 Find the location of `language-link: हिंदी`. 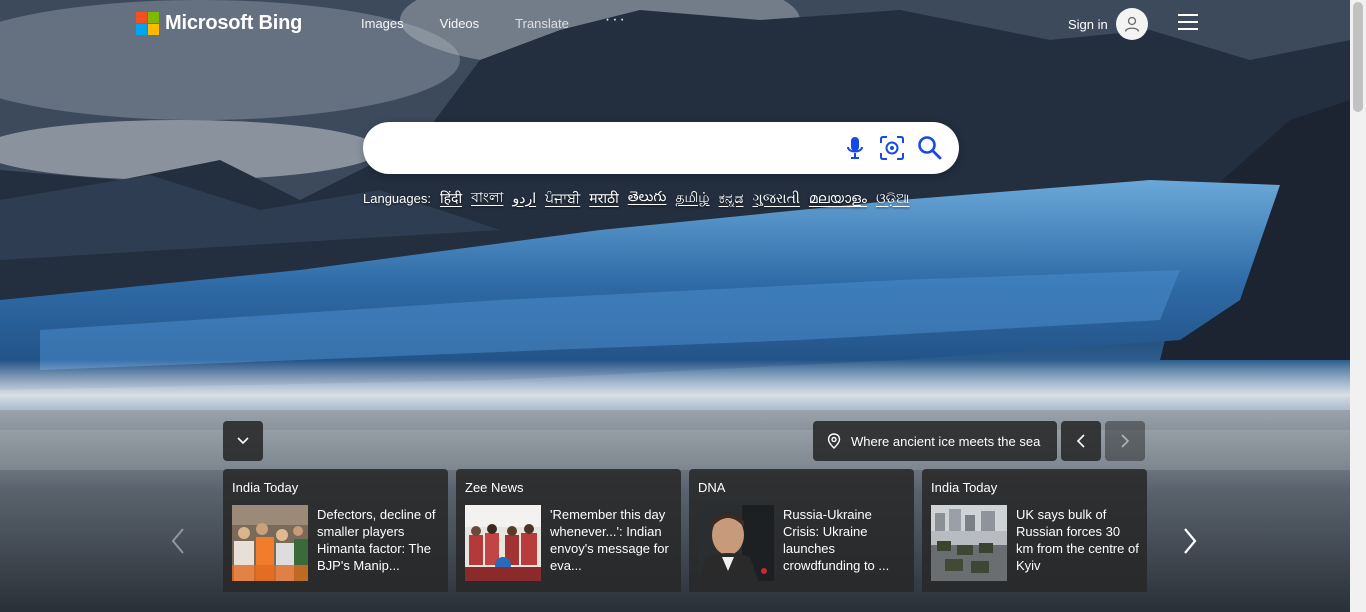

language-link: हिंदी is located at coordinates (451, 198).